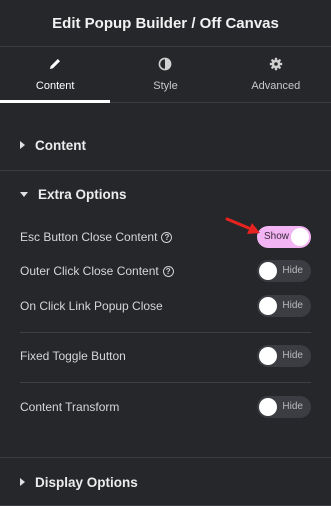 The image size is (331, 506). Describe the element at coordinates (55, 75) in the screenshot. I see `tab-content: Content` at that location.